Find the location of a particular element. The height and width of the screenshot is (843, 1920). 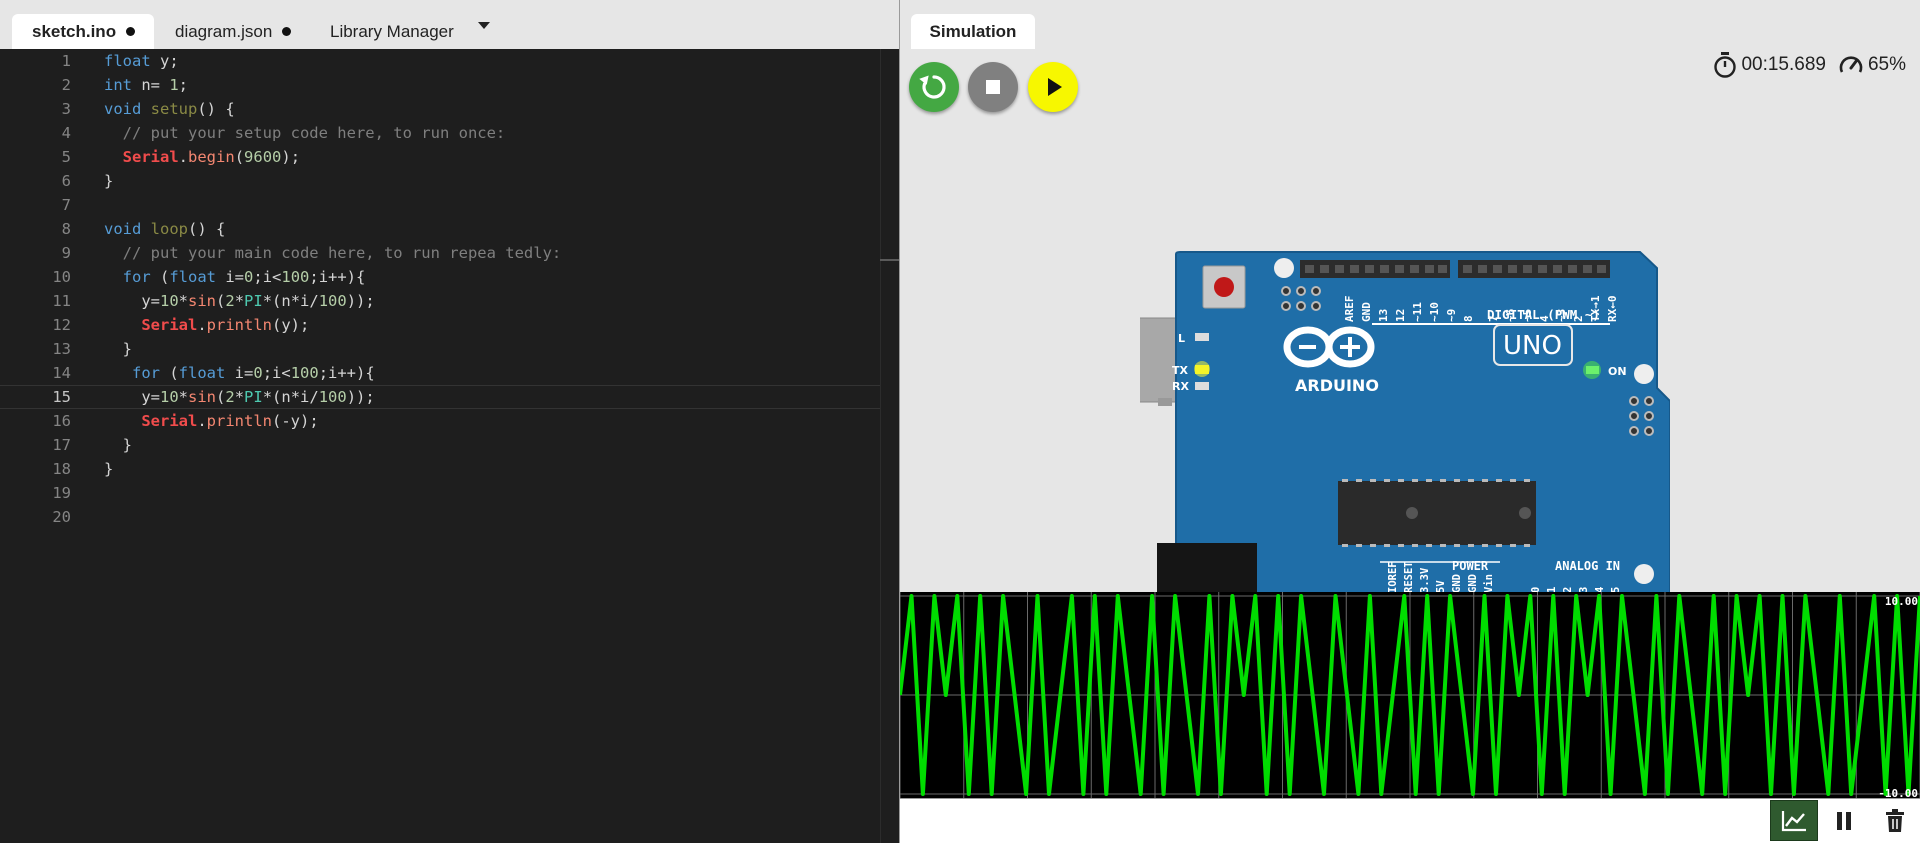

svg-text: ~9 is located at coordinates (1451, 315).